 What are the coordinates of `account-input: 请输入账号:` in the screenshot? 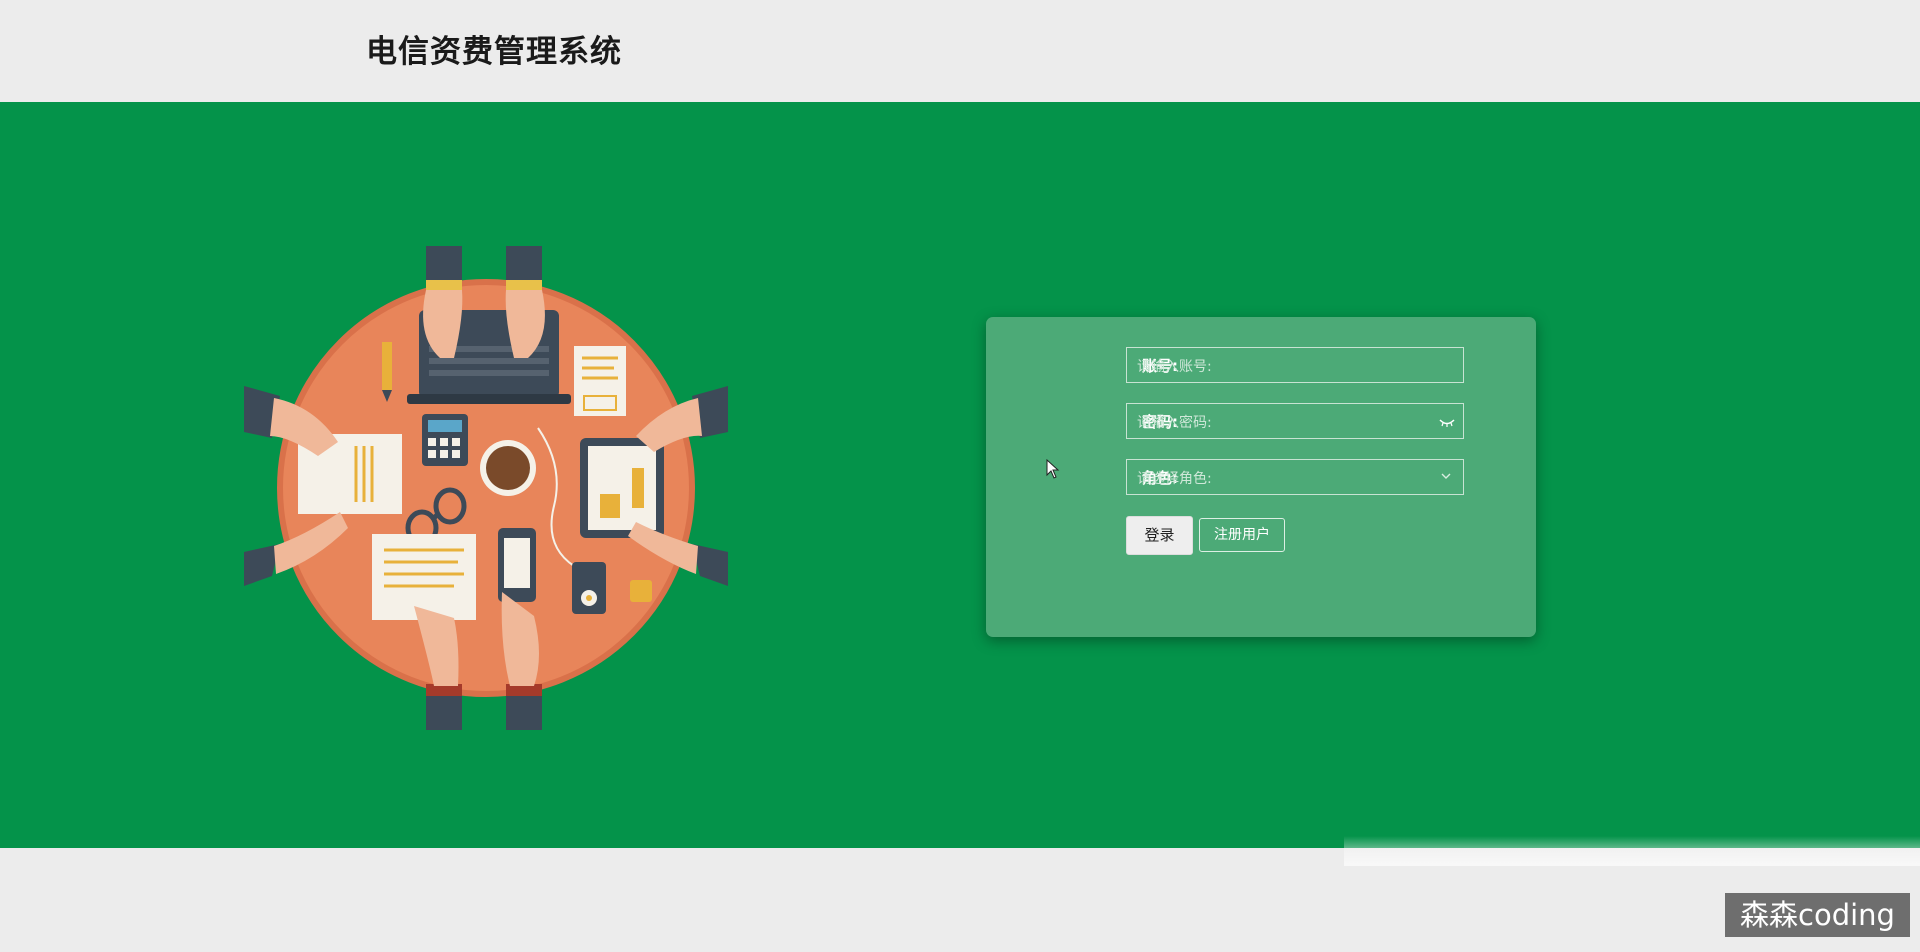 It's located at (1295, 365).